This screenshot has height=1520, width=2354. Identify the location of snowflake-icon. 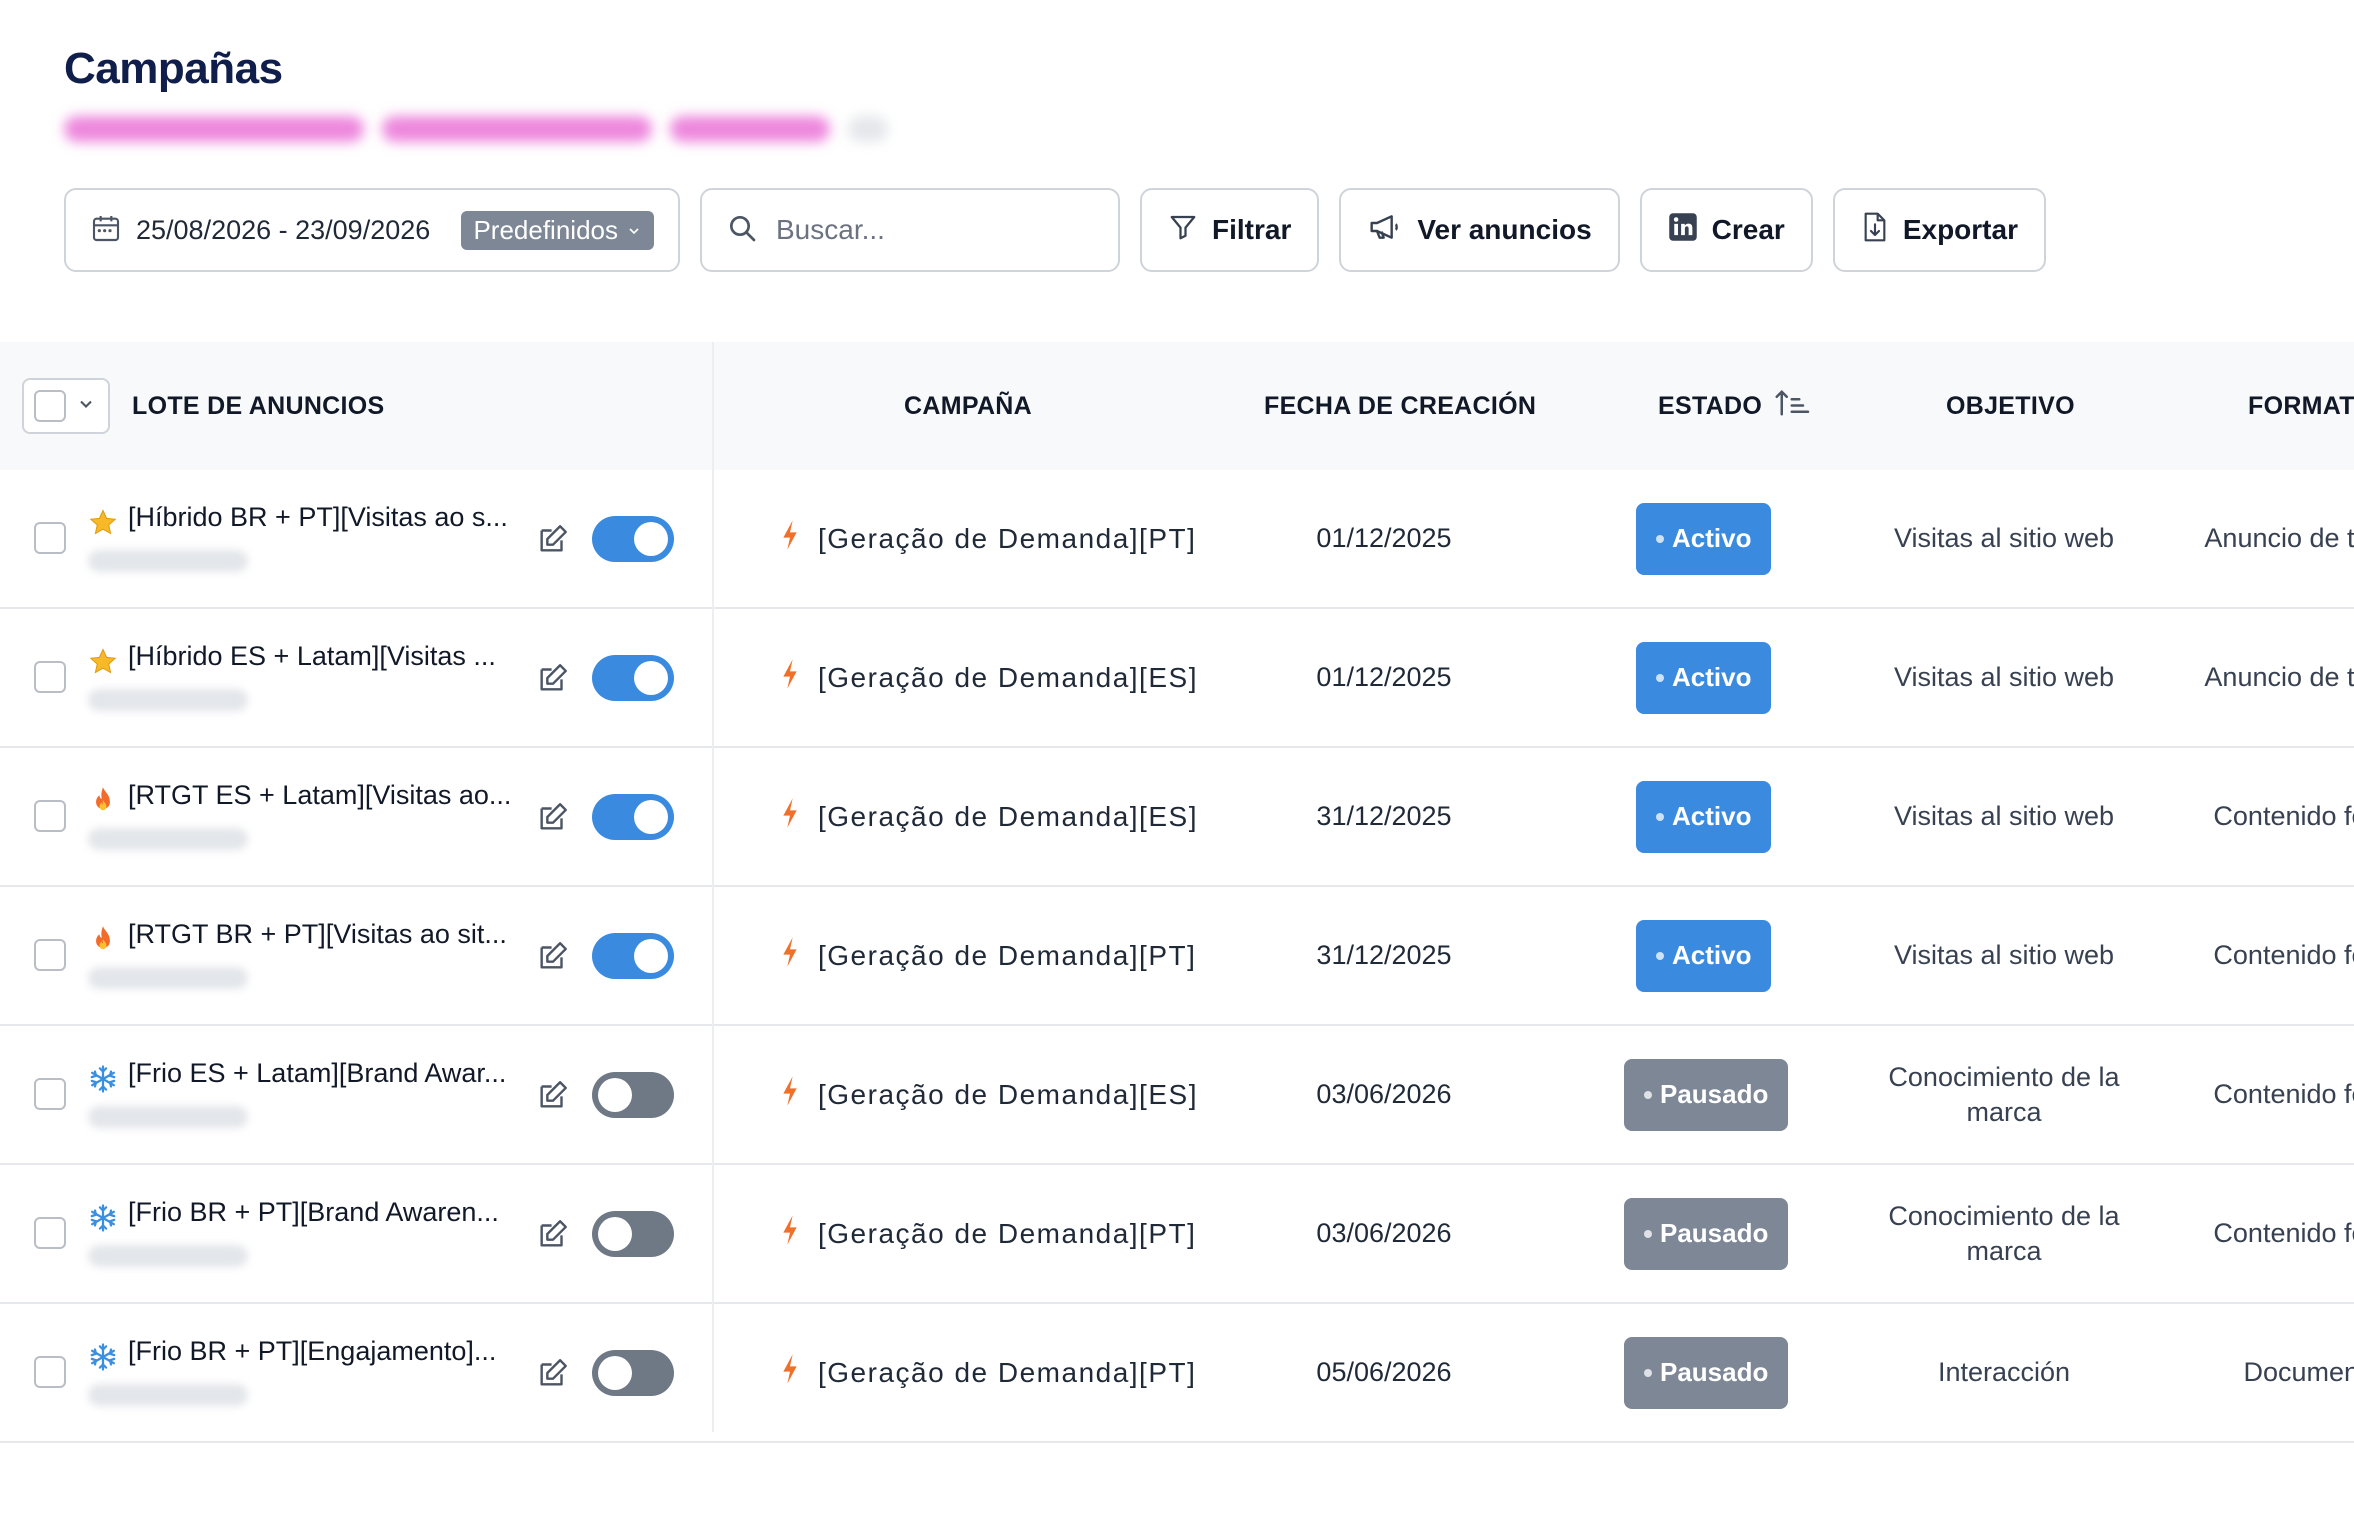
(103, 1079).